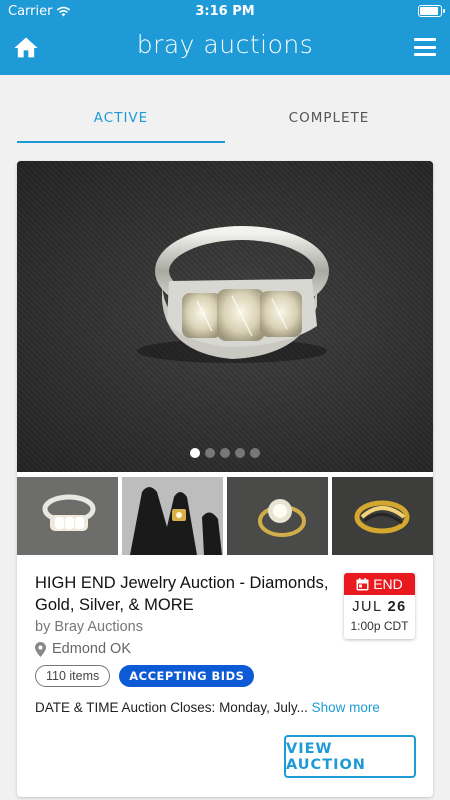  I want to click on auction-tabs: ACTIVE COMPLETE, so click(225, 119).